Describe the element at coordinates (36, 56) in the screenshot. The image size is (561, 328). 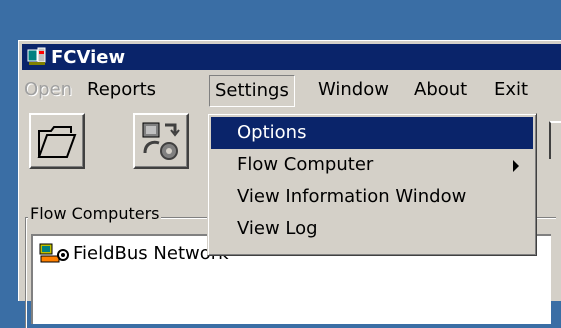
I see `fcview-app-icon` at that location.